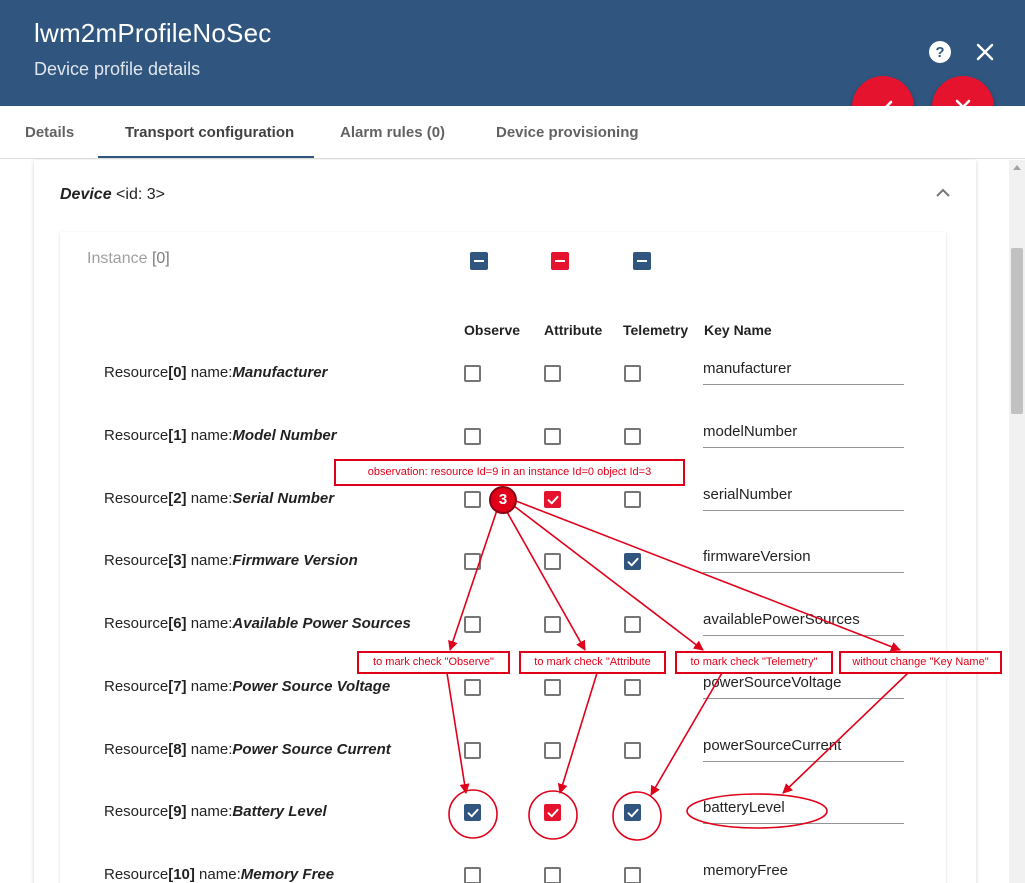 This screenshot has height=883, width=1025. Describe the element at coordinates (592, 662) in the screenshot. I see `annotation-mark-attribute: to mark check "Attribute` at that location.